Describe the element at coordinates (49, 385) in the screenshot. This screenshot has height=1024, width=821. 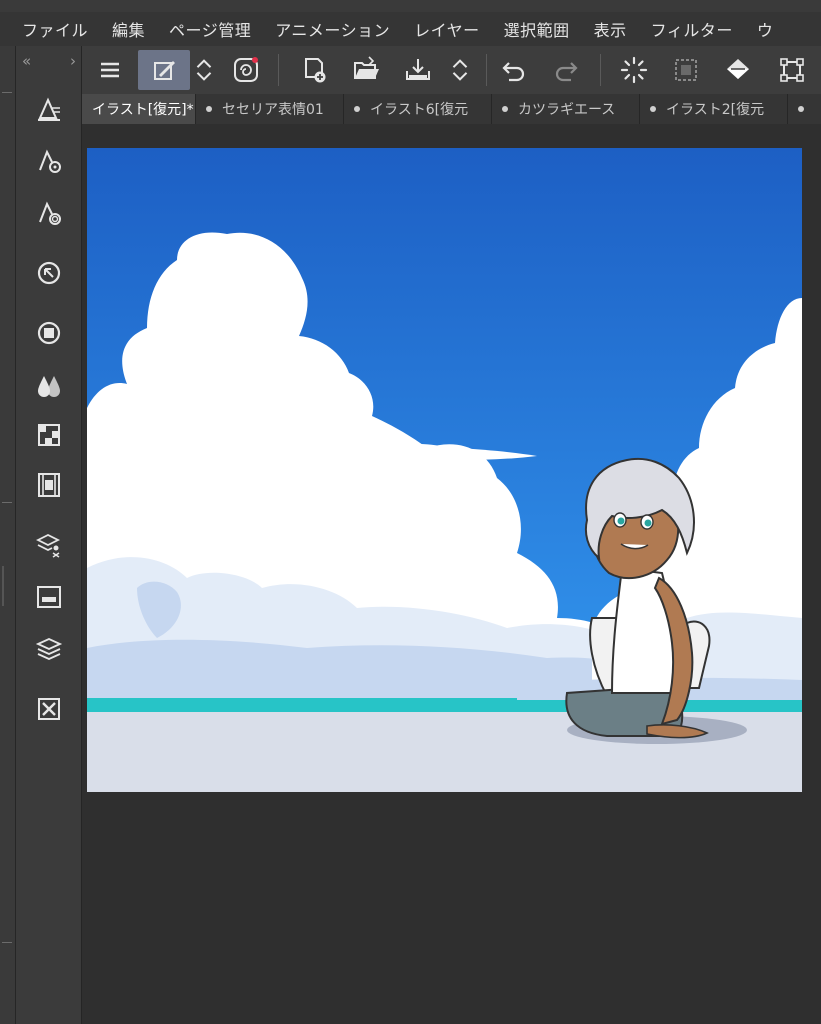
I see `color-mix-icon` at that location.